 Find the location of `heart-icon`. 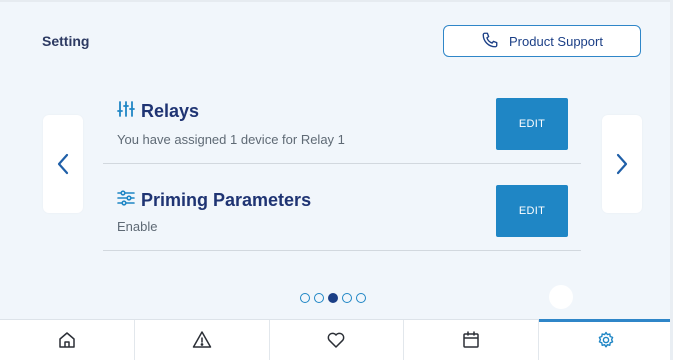

heart-icon is located at coordinates (336, 340).